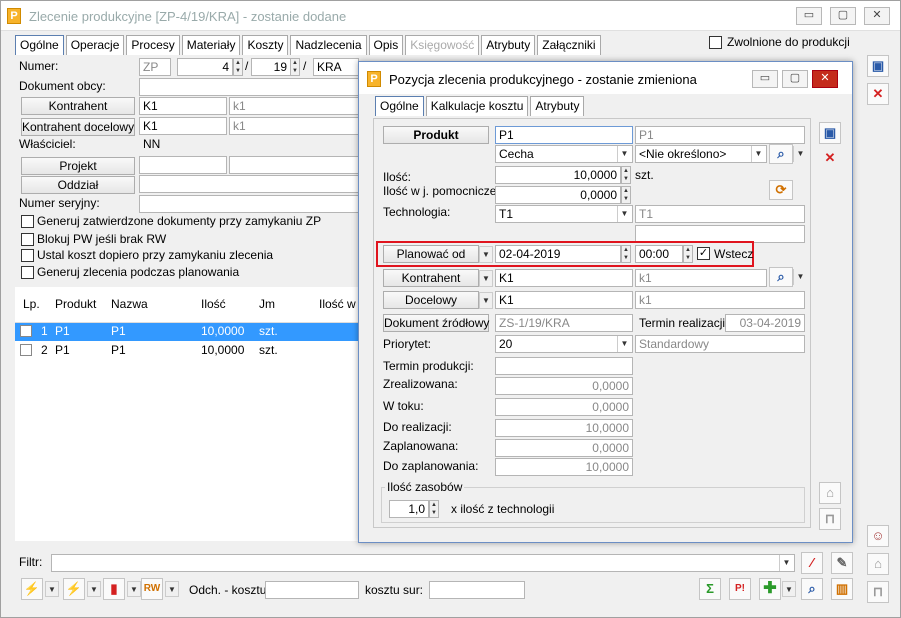  What do you see at coordinates (557, 106) in the screenshot?
I see `dialog-tab-atrybuty: Atrybuty` at bounding box center [557, 106].